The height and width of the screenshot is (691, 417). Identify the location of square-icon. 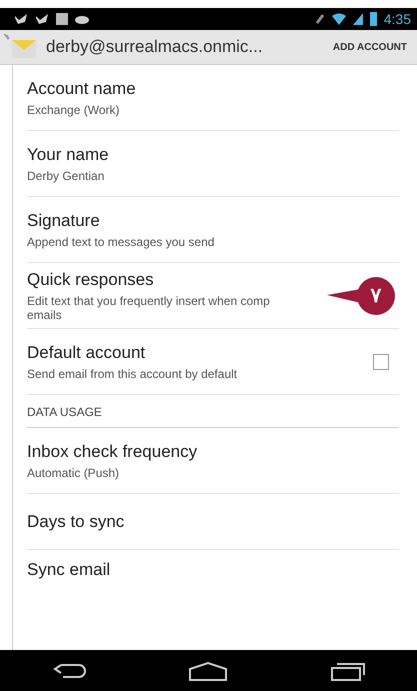
(62, 19).